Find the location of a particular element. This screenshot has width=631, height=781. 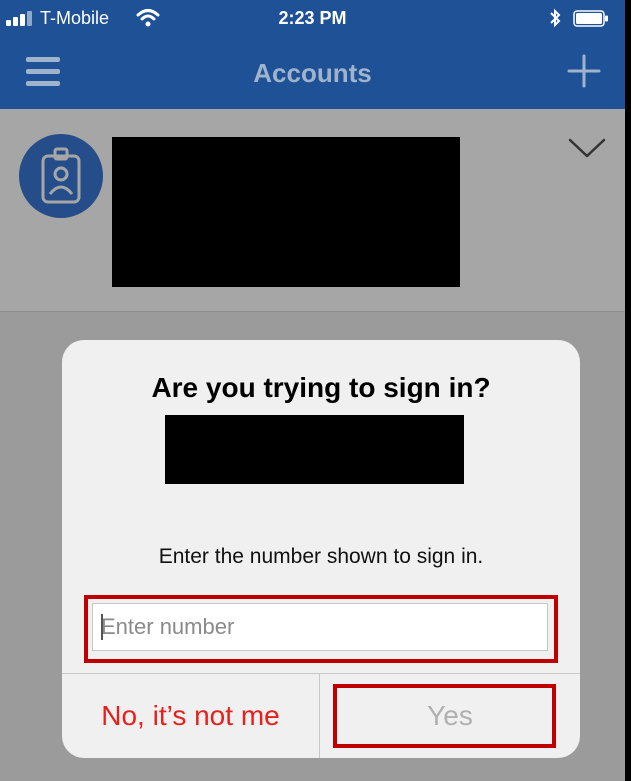

page-title: Accounts is located at coordinates (312, 73).